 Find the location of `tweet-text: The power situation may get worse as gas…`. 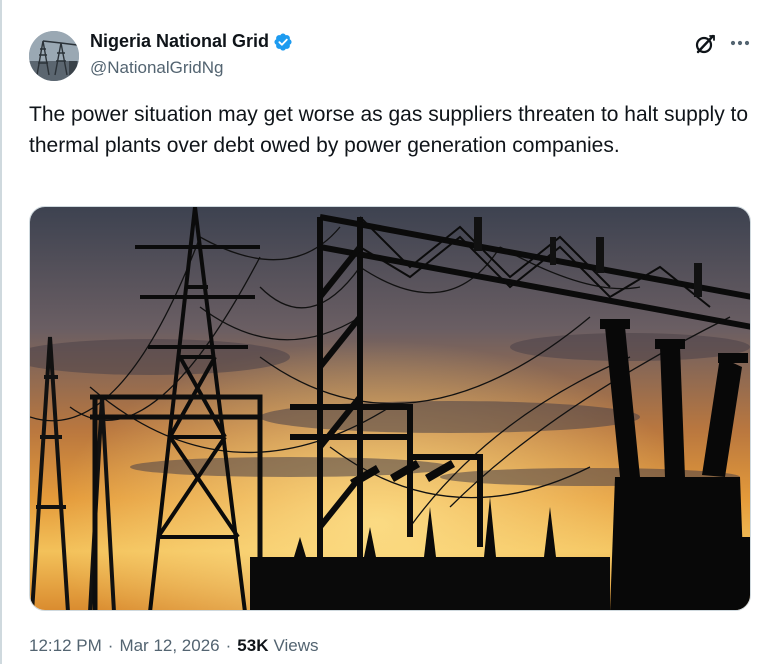

tweet-text: The power situation may get worse as gas… is located at coordinates (389, 130).